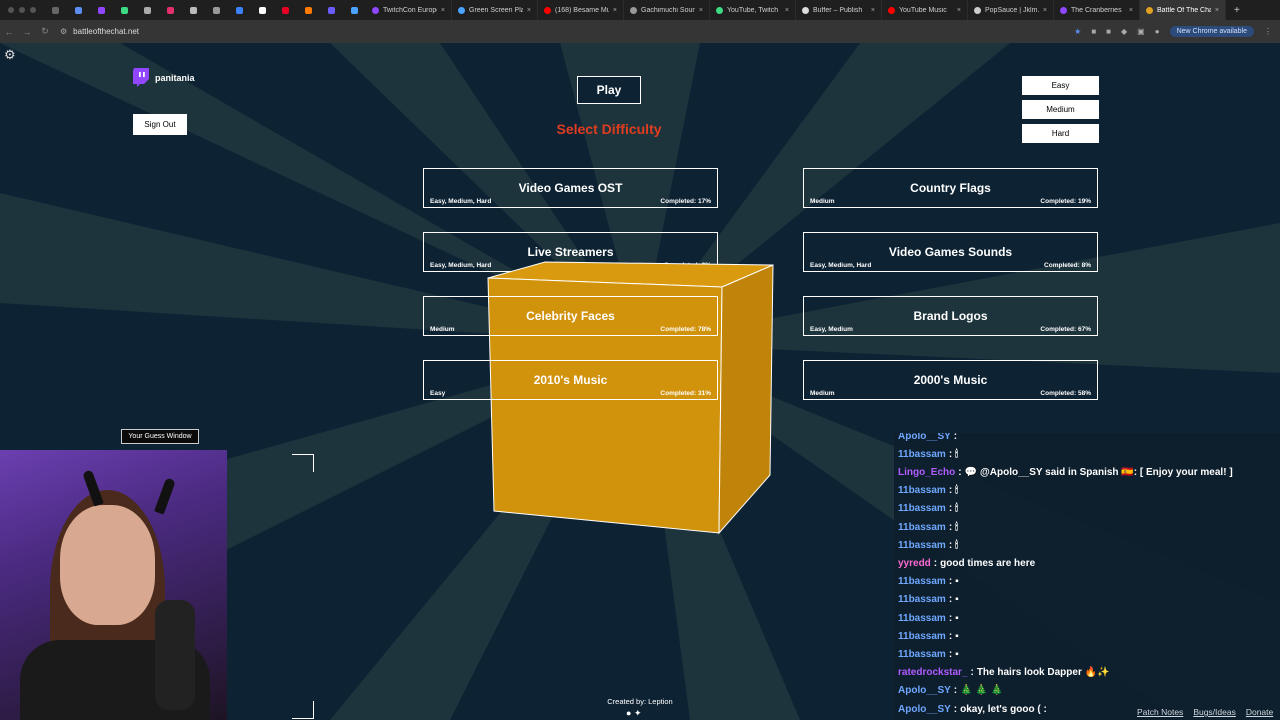 This screenshot has width=1280, height=720. What do you see at coordinates (1214, 712) in the screenshot?
I see `bugs-ideas-link: Bugs/Ideas` at bounding box center [1214, 712].